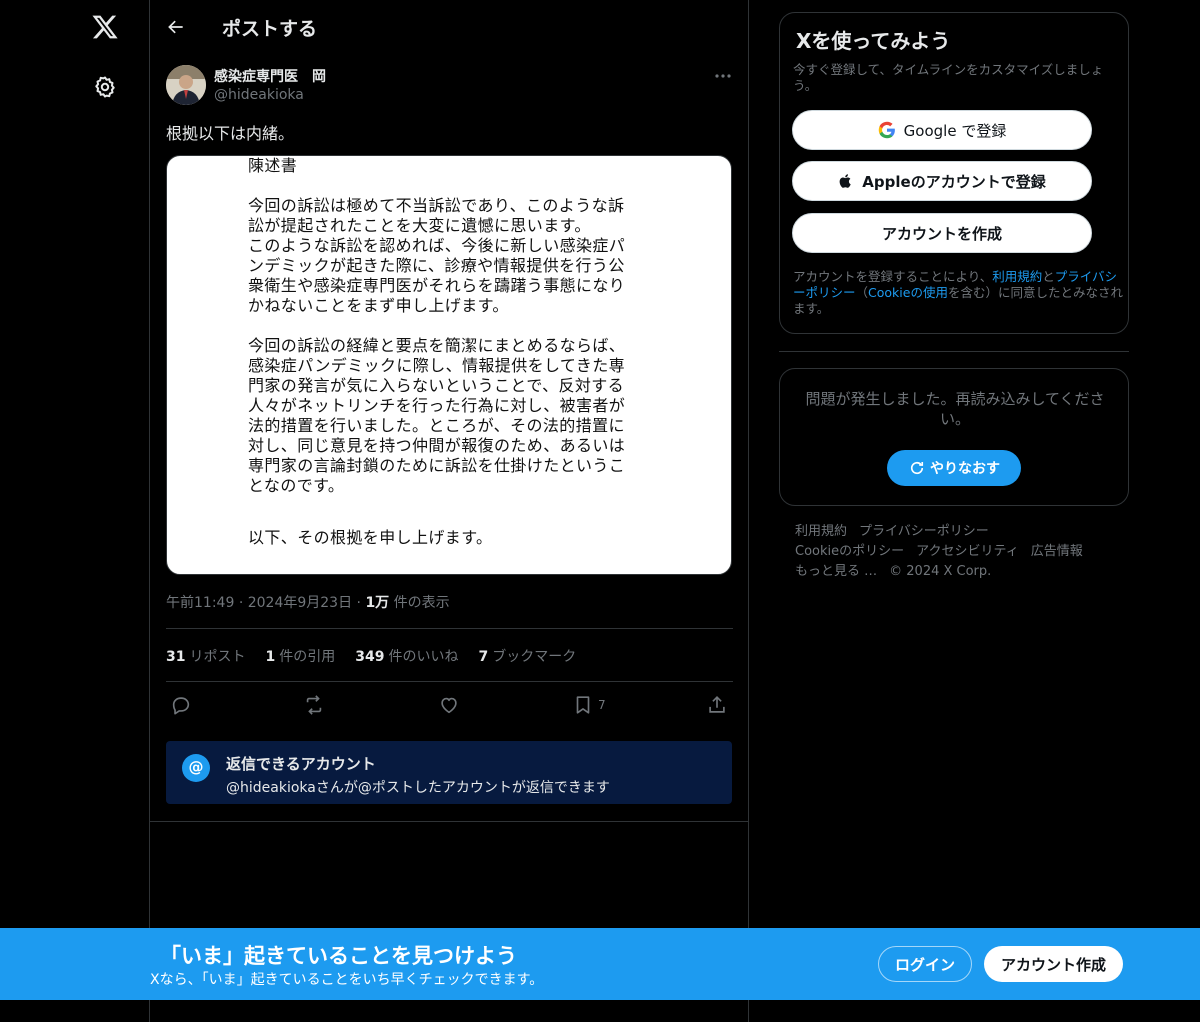 The width and height of the screenshot is (1200, 1022). What do you see at coordinates (436, 385) in the screenshot?
I see `doc-line: 門家の発言が気に入らないということで、反対する` at bounding box center [436, 385].